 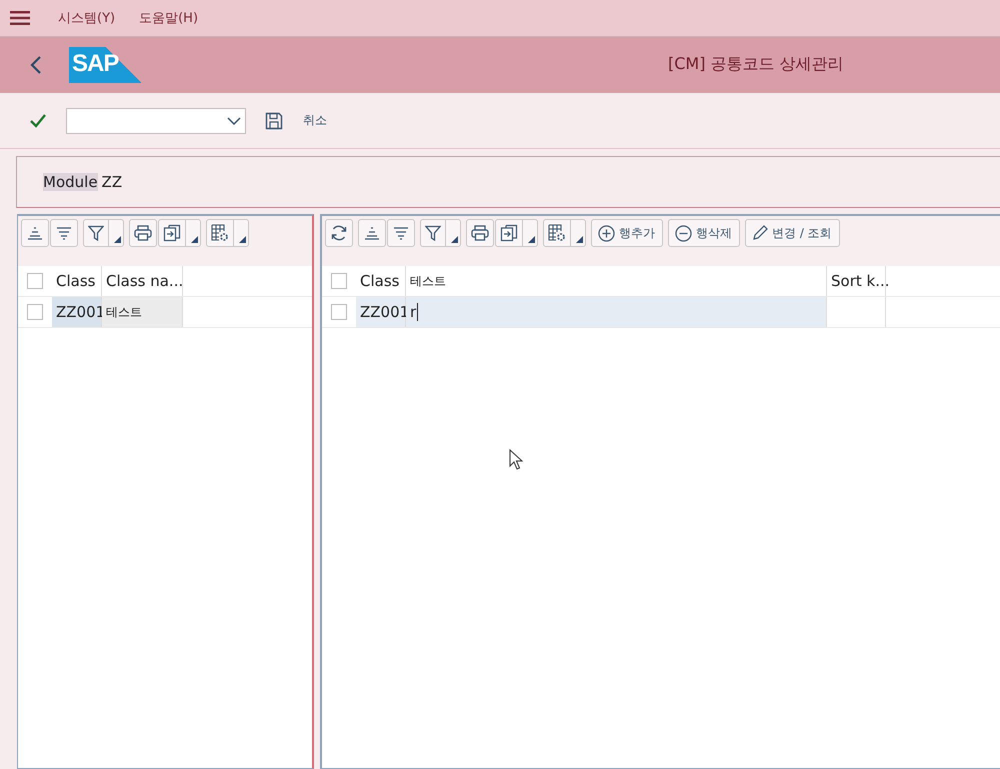 I want to click on cell-input: r, so click(x=616, y=312).